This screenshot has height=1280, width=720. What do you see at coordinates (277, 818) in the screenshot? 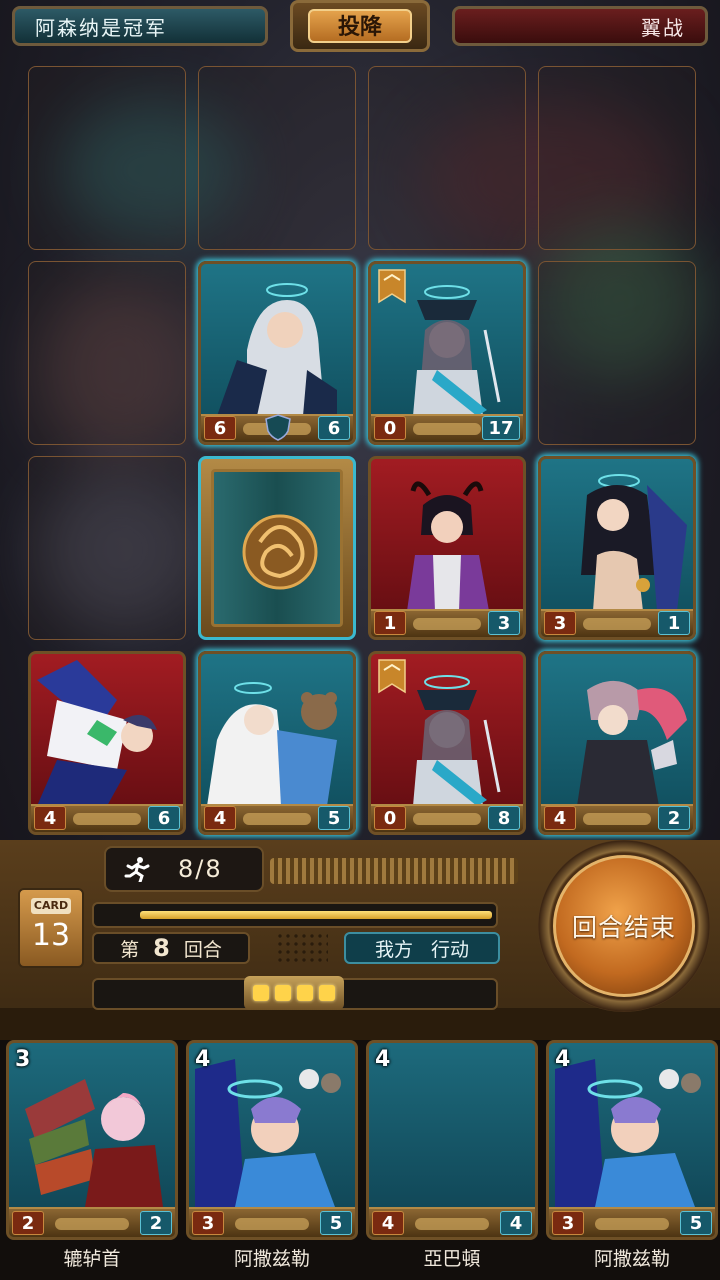
I see `card-stats: 4 5` at bounding box center [277, 818].